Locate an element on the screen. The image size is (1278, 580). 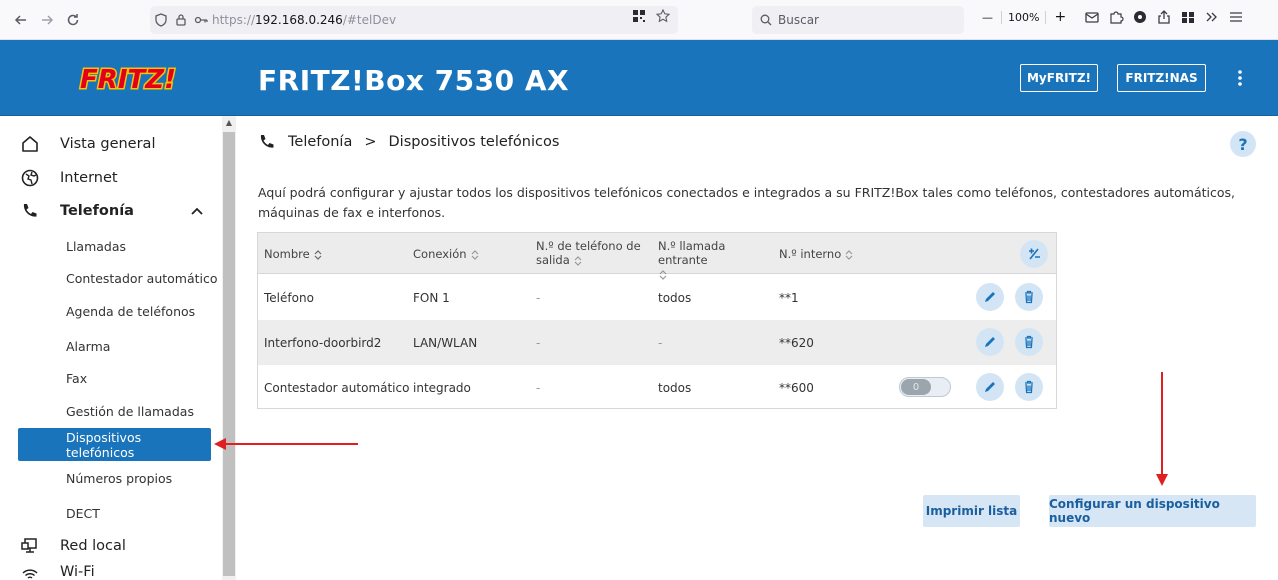
fritz-logo: FRITZ! is located at coordinates (128, 78).